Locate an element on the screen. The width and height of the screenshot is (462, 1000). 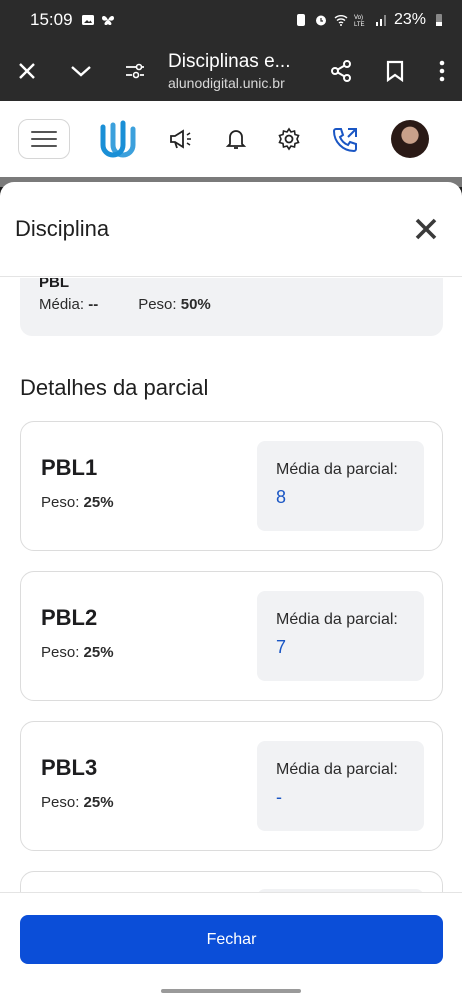
menu-icon is located at coordinates (44, 132).